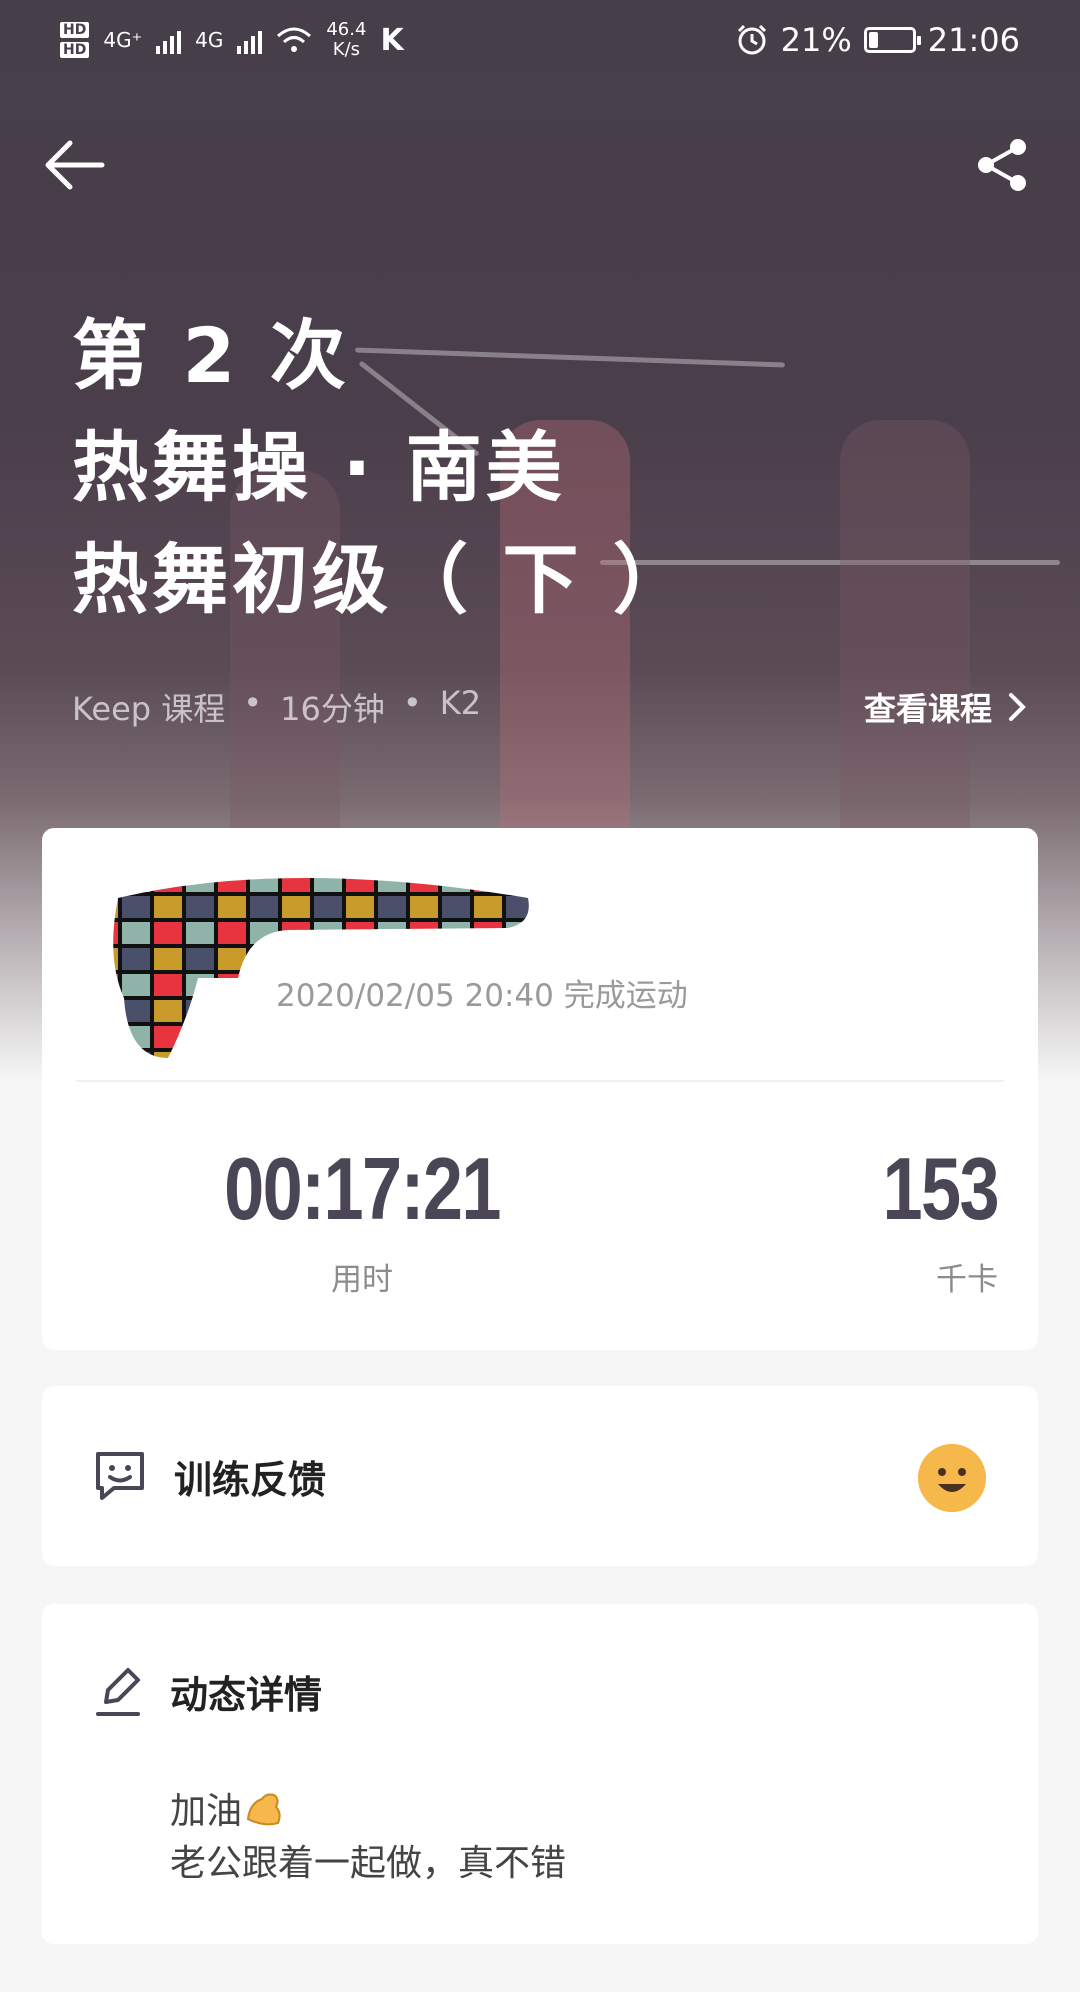  I want to click on keep-app-icon: K, so click(392, 40).